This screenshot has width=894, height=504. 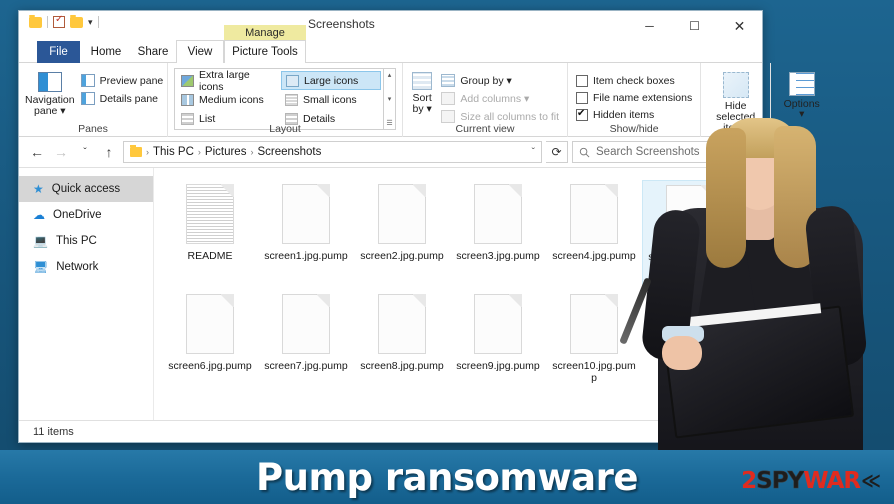 What do you see at coordinates (210, 235) in the screenshot?
I see `file-item-readme: README` at bounding box center [210, 235].